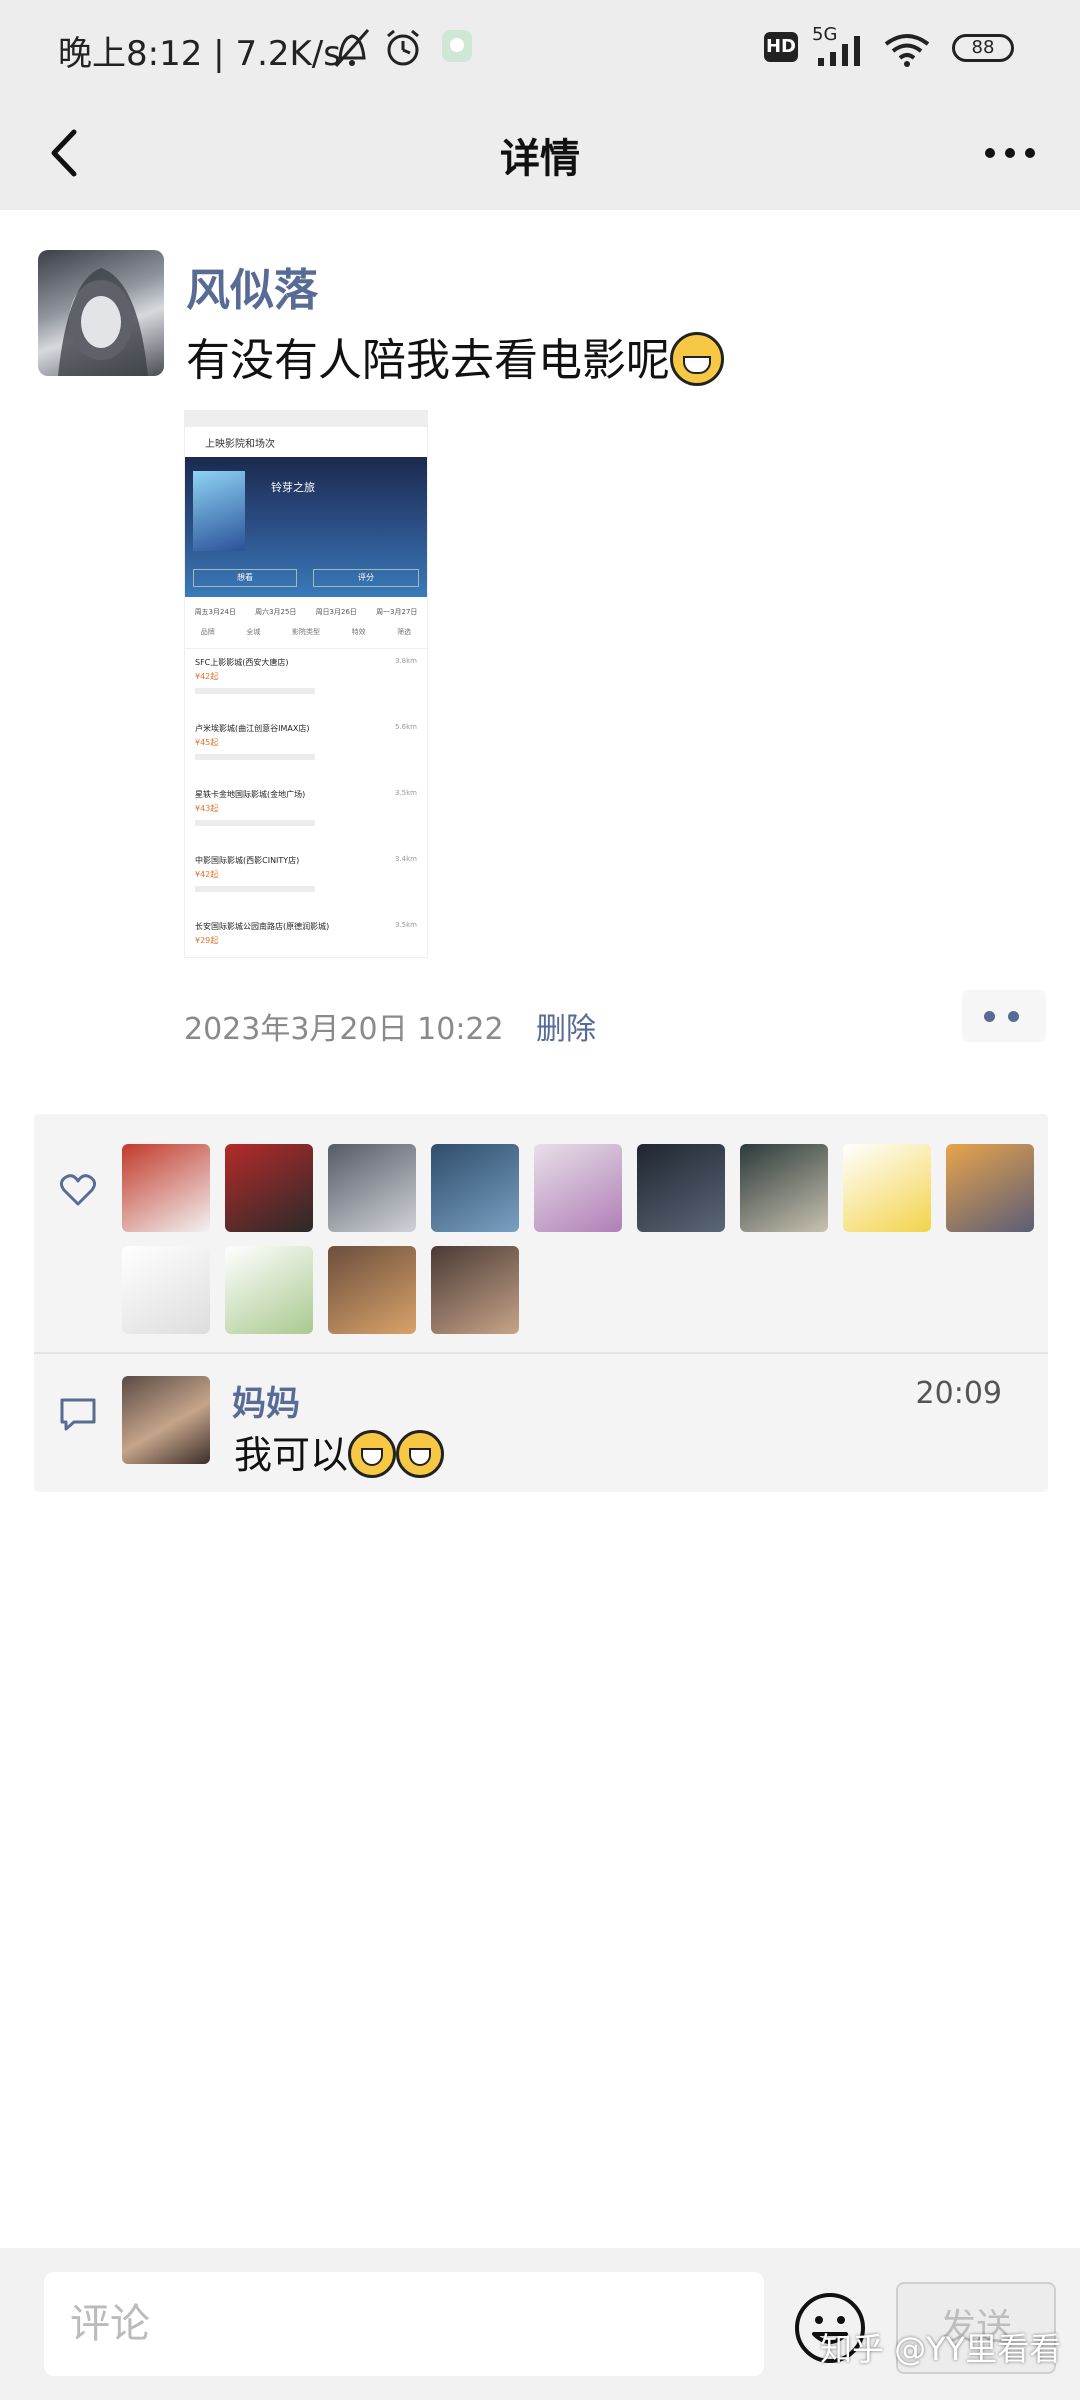  Describe the element at coordinates (306, 748) in the screenshot. I see `image-cinema-row: 卢米埃影城(曲江创意谷IMAX店) ¥45起 5.6km` at that location.